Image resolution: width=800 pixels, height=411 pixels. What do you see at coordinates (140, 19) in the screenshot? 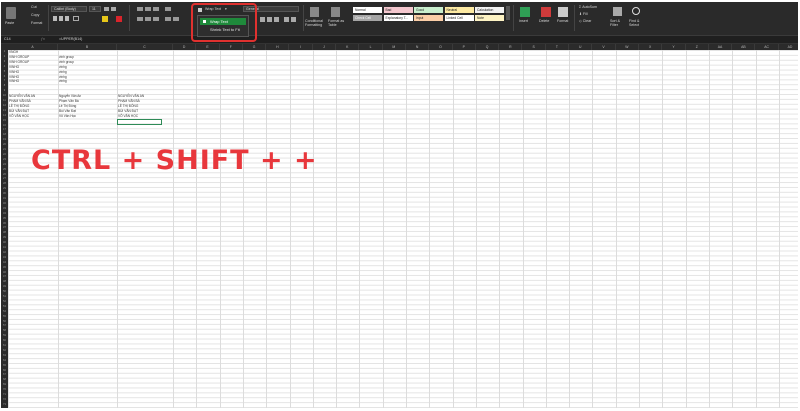
I see `align-left-icon` at bounding box center [140, 19].